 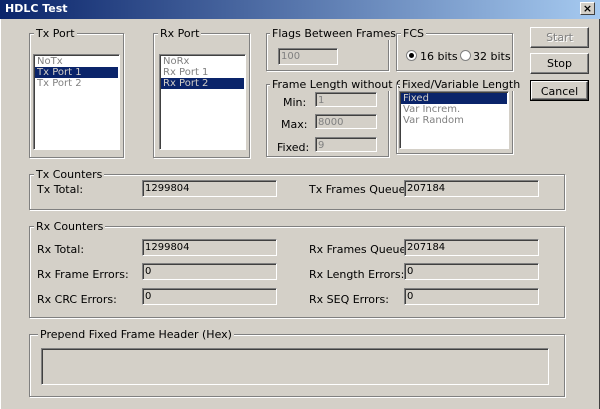 What do you see at coordinates (346, 144) in the screenshot?
I see `fixed-field: 9` at bounding box center [346, 144].